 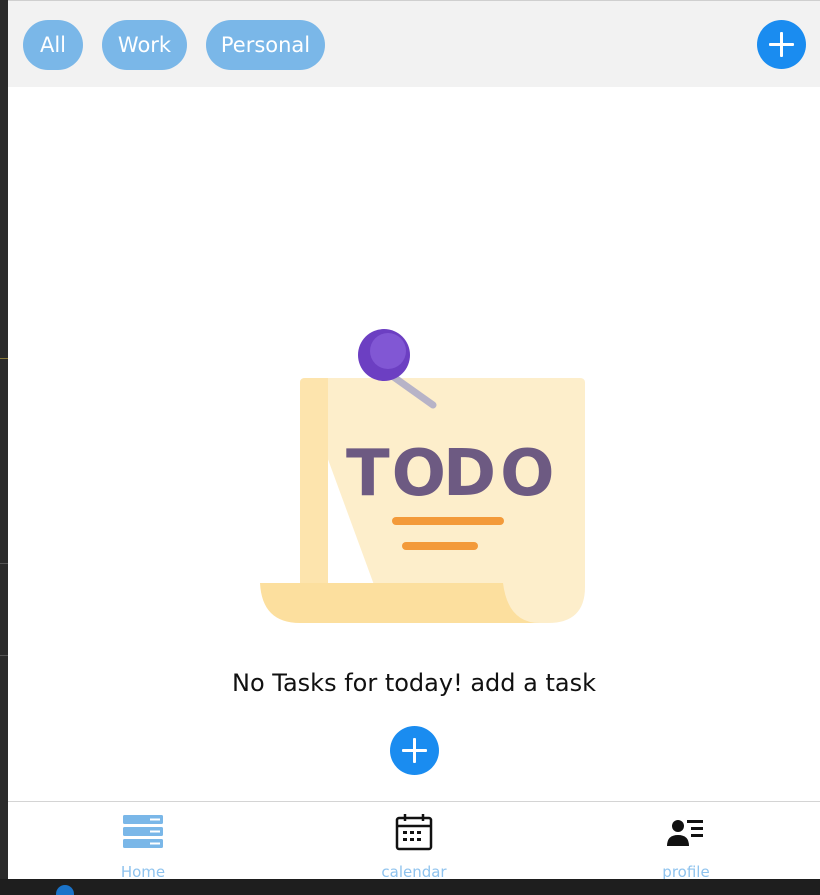 What do you see at coordinates (414, 832) in the screenshot?
I see `calendar-icon` at bounding box center [414, 832].